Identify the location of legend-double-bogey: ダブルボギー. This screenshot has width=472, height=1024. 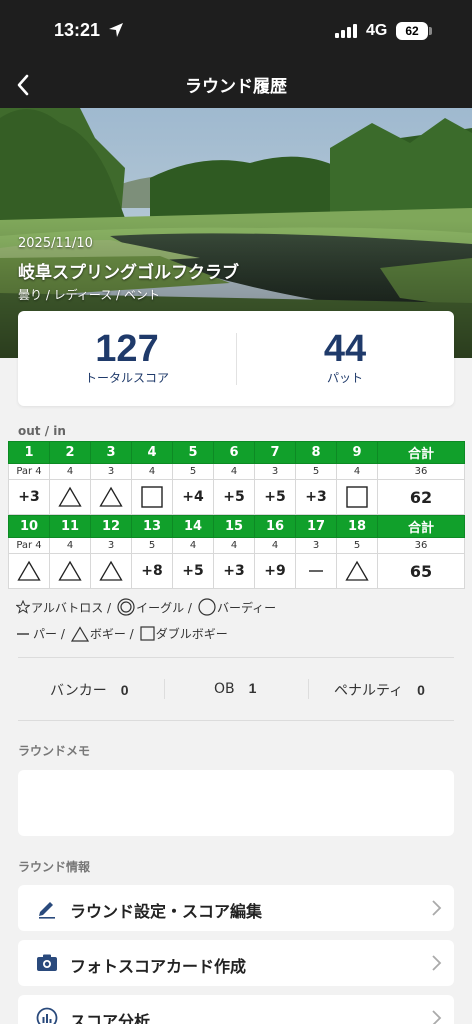
(184, 633).